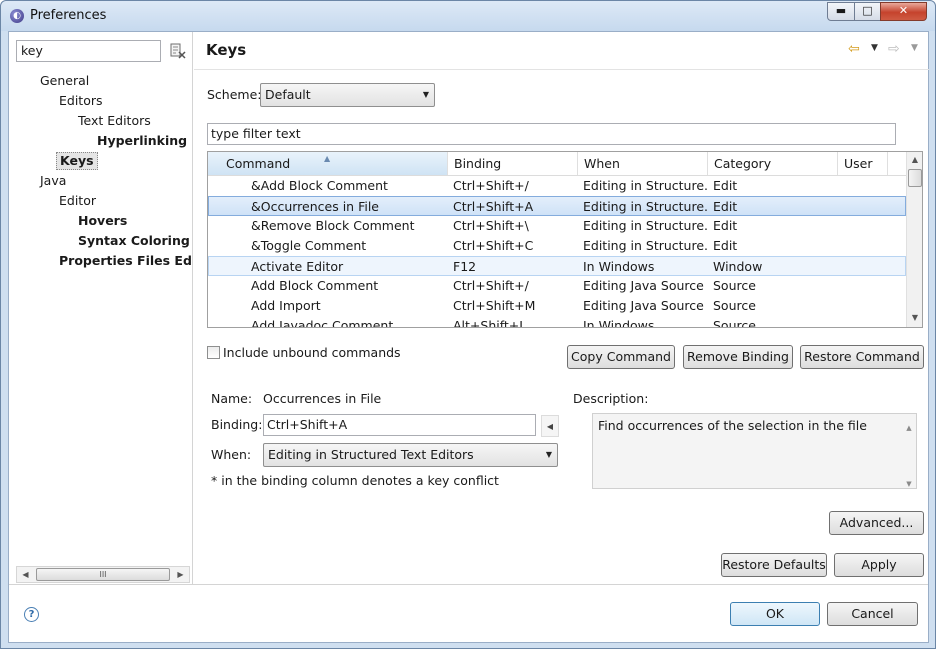  I want to click on tree-item-hovers: Hovers, so click(102, 221).